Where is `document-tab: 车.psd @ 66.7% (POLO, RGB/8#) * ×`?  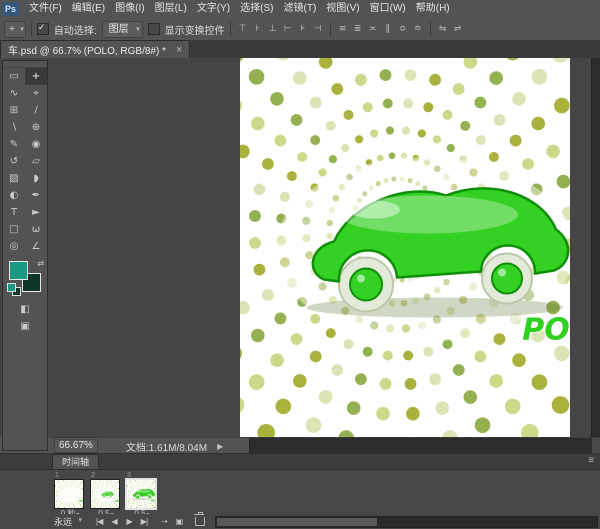 document-tab: 车.psd @ 66.7% (POLO, RGB/8#) * × is located at coordinates (95, 49).